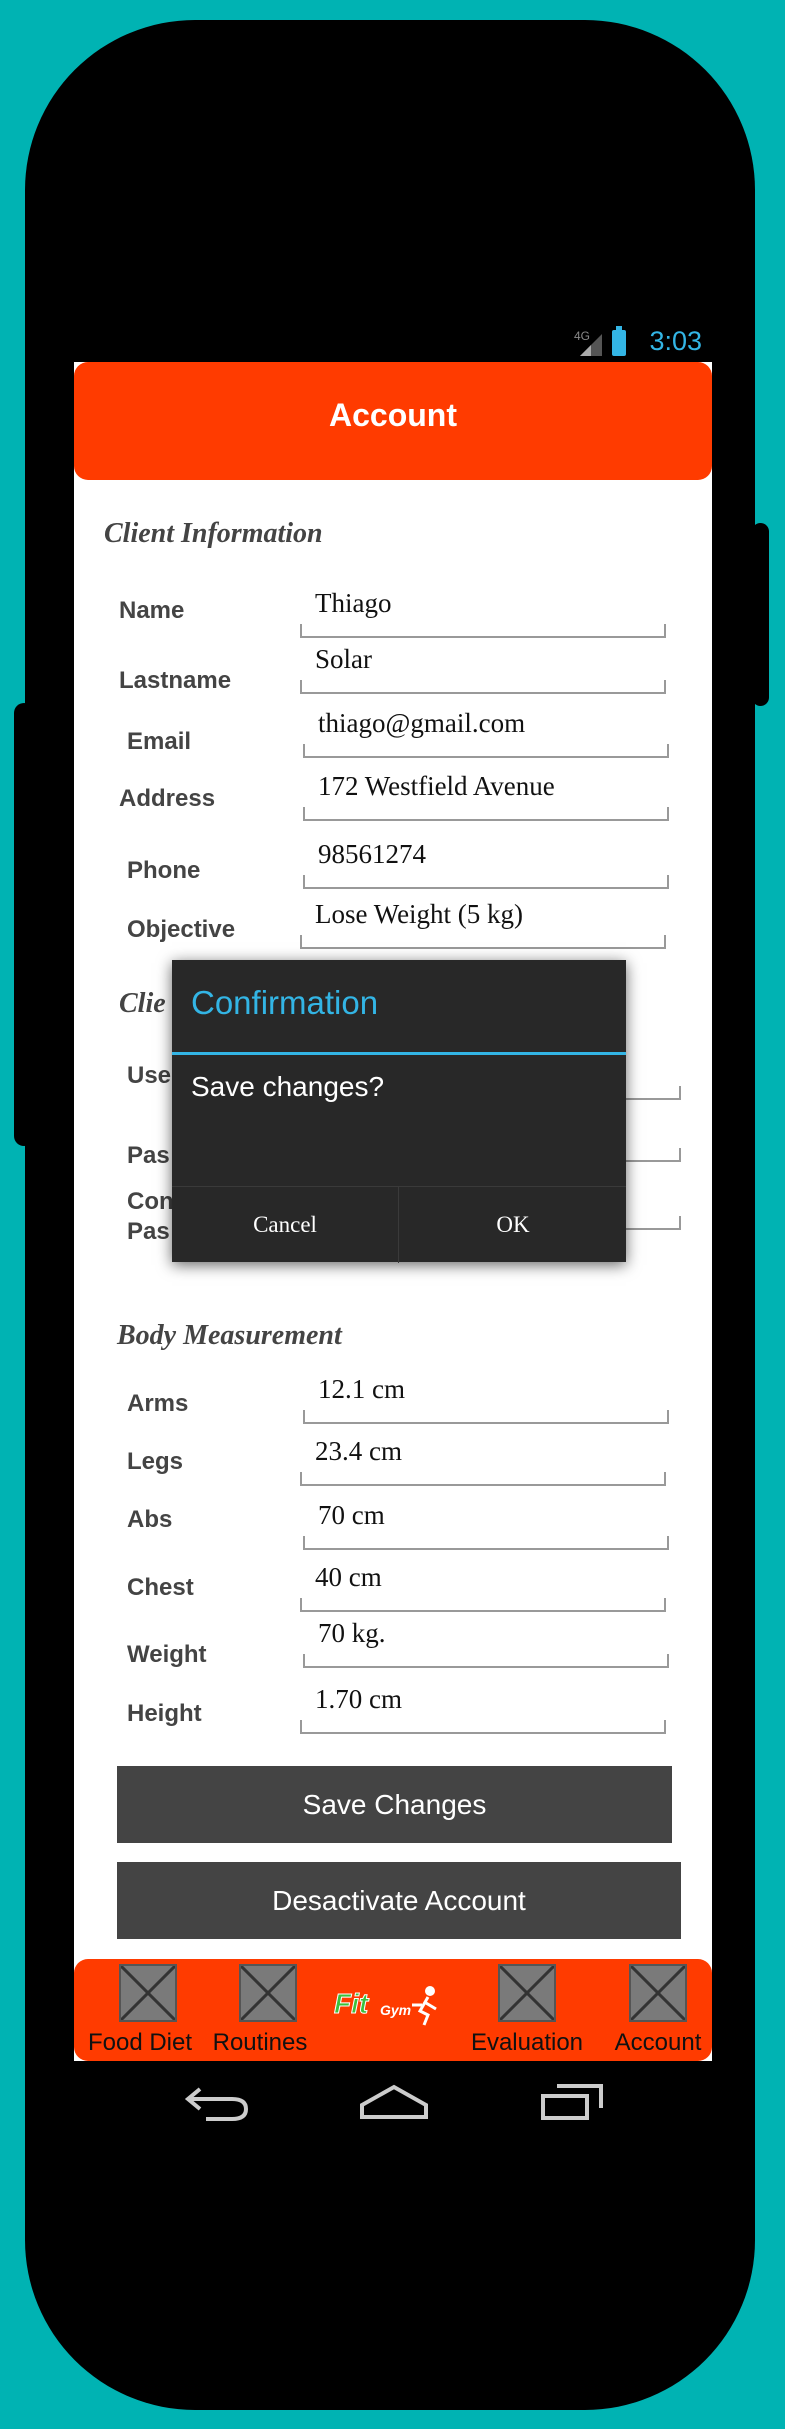 The height and width of the screenshot is (2429, 785). What do you see at coordinates (361, 1389) in the screenshot?
I see `arms-value: 12.1 cm` at bounding box center [361, 1389].